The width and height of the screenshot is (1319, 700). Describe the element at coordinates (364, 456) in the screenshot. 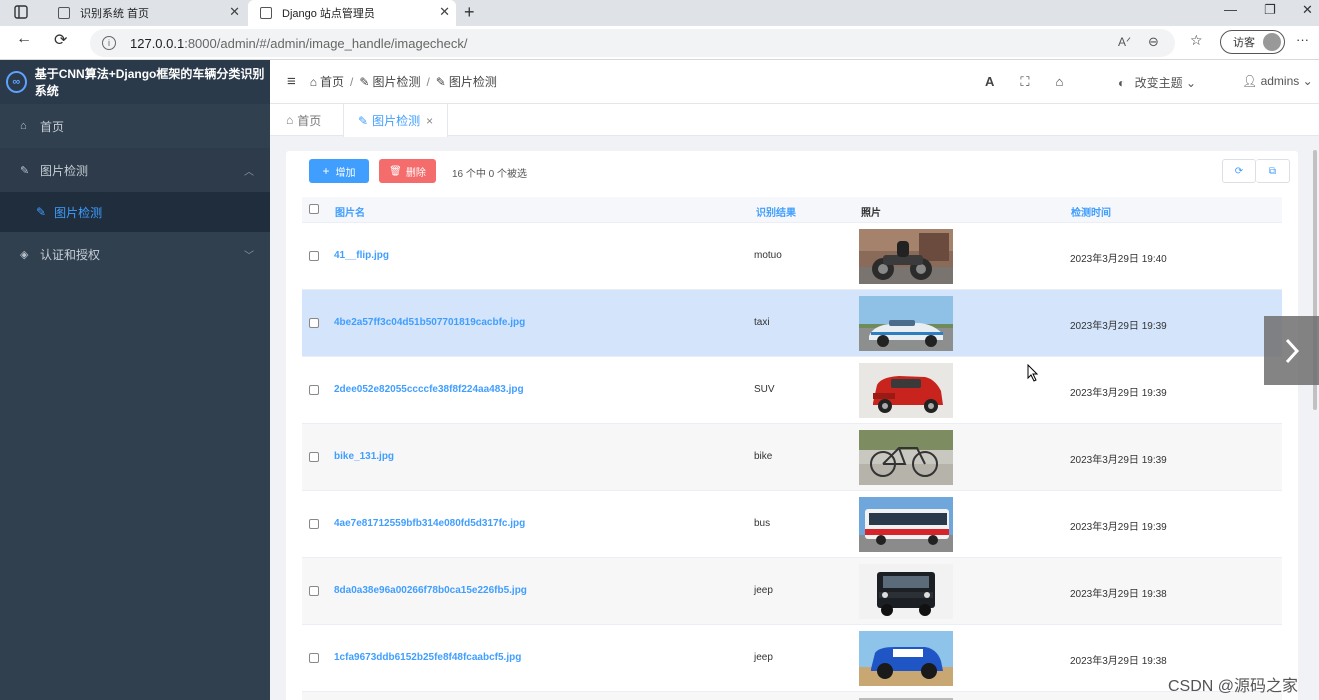

I see `image-name-link: bike_131.jpg` at that location.